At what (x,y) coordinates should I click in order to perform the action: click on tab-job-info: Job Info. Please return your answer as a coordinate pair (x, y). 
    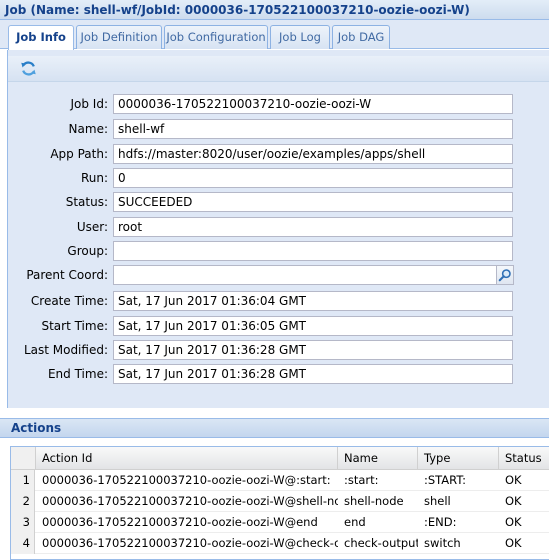
    Looking at the image, I should click on (41, 37).